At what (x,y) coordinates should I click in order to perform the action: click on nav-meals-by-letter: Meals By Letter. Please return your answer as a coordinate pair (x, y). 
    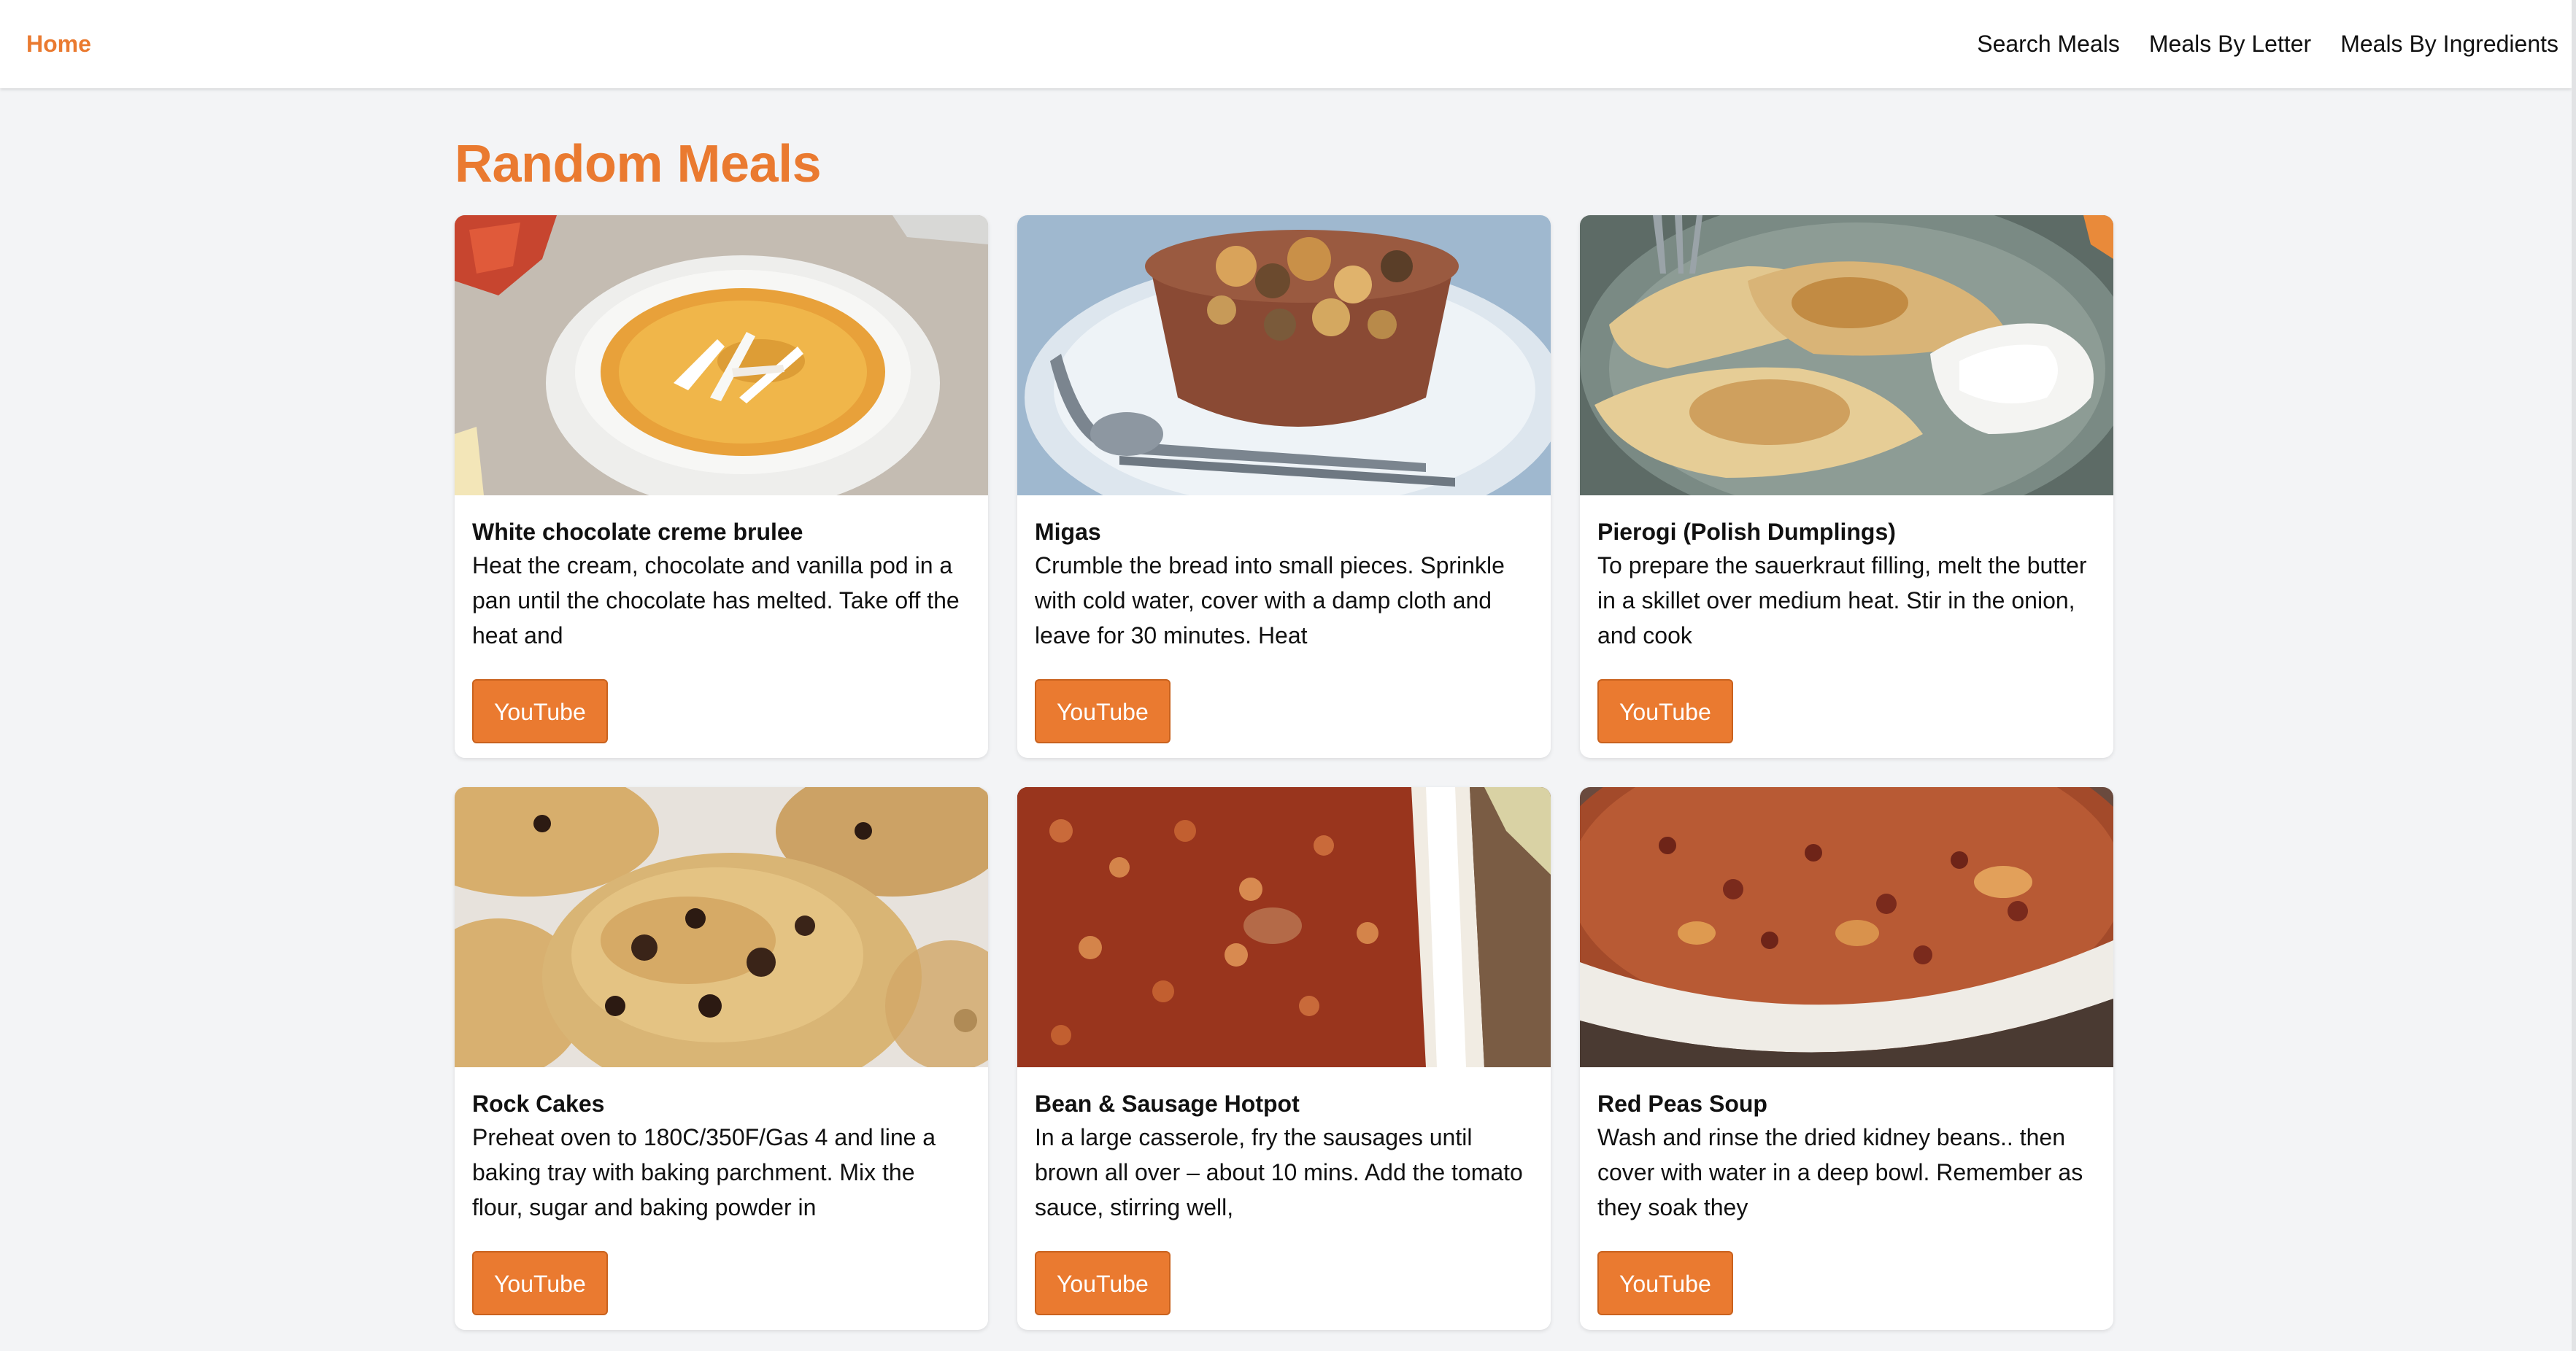
    Looking at the image, I should click on (2230, 45).